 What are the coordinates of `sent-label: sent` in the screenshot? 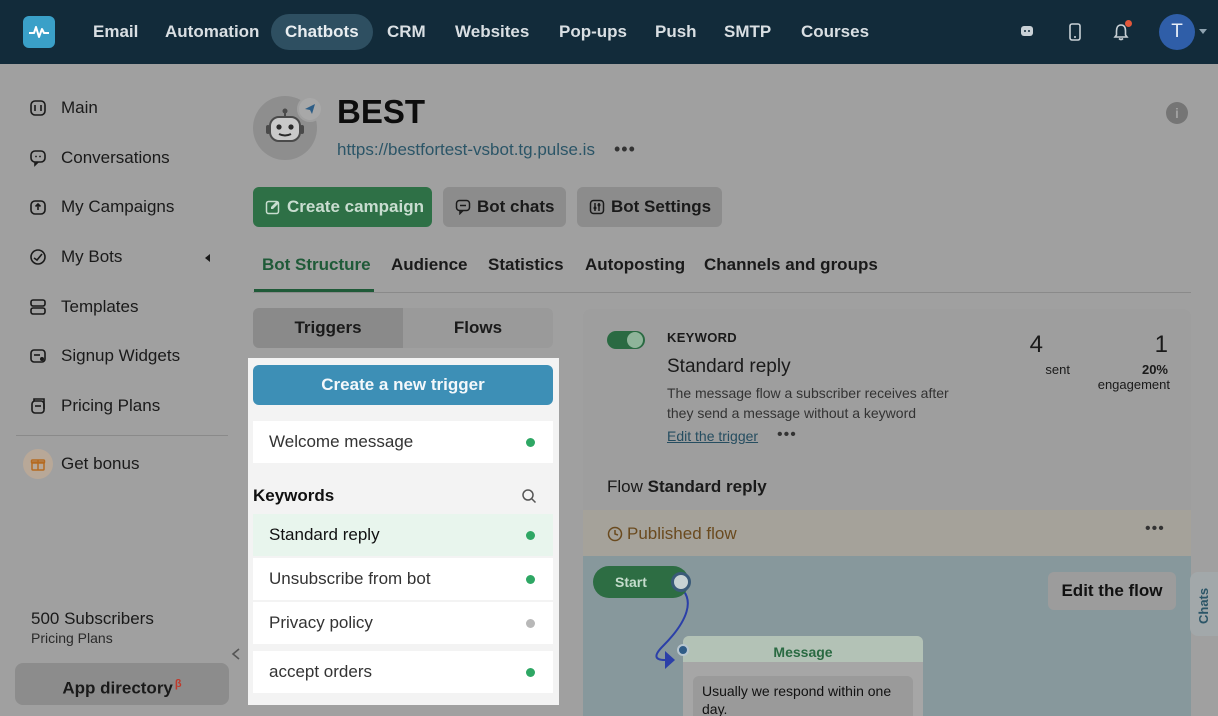 It's located at (1057, 369).